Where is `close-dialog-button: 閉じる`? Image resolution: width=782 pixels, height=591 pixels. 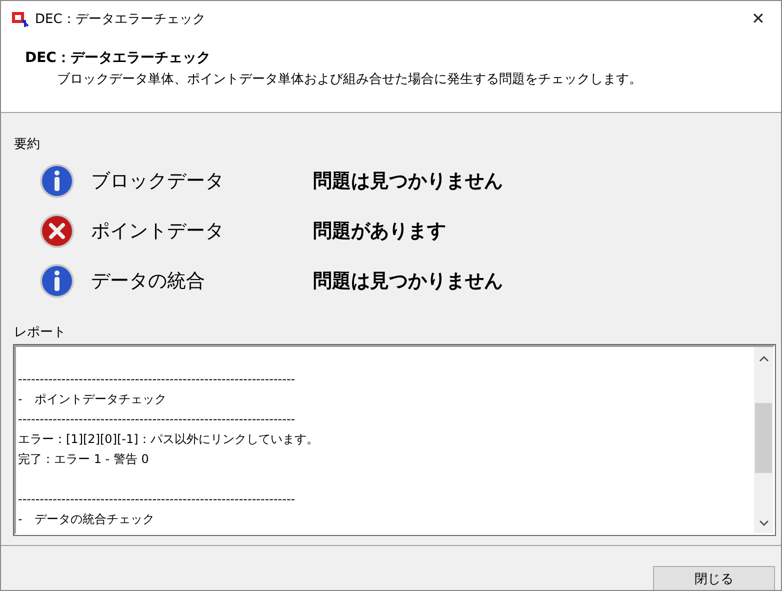 close-dialog-button: 閉じる is located at coordinates (714, 578).